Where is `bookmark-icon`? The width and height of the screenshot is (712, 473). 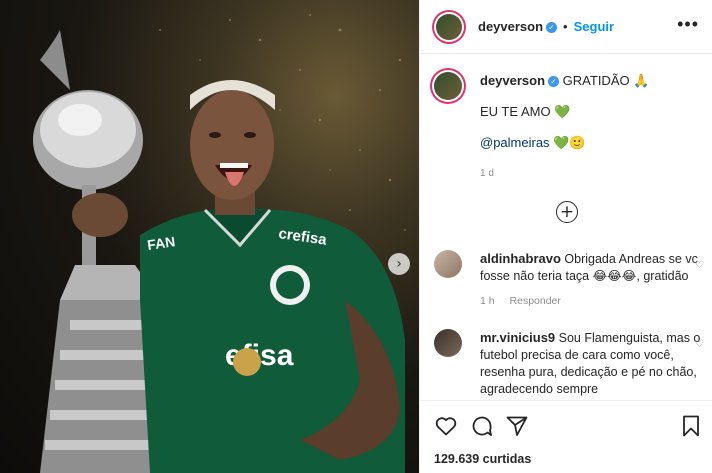 bookmark-icon is located at coordinates (691, 426).